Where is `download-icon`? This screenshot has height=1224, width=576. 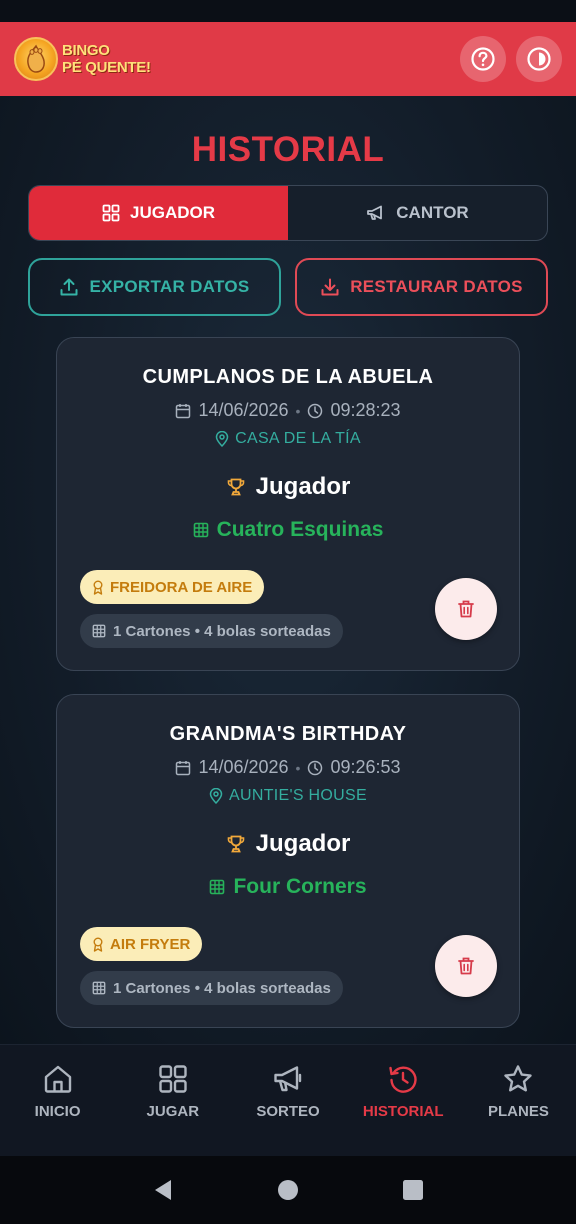 download-icon is located at coordinates (330, 287).